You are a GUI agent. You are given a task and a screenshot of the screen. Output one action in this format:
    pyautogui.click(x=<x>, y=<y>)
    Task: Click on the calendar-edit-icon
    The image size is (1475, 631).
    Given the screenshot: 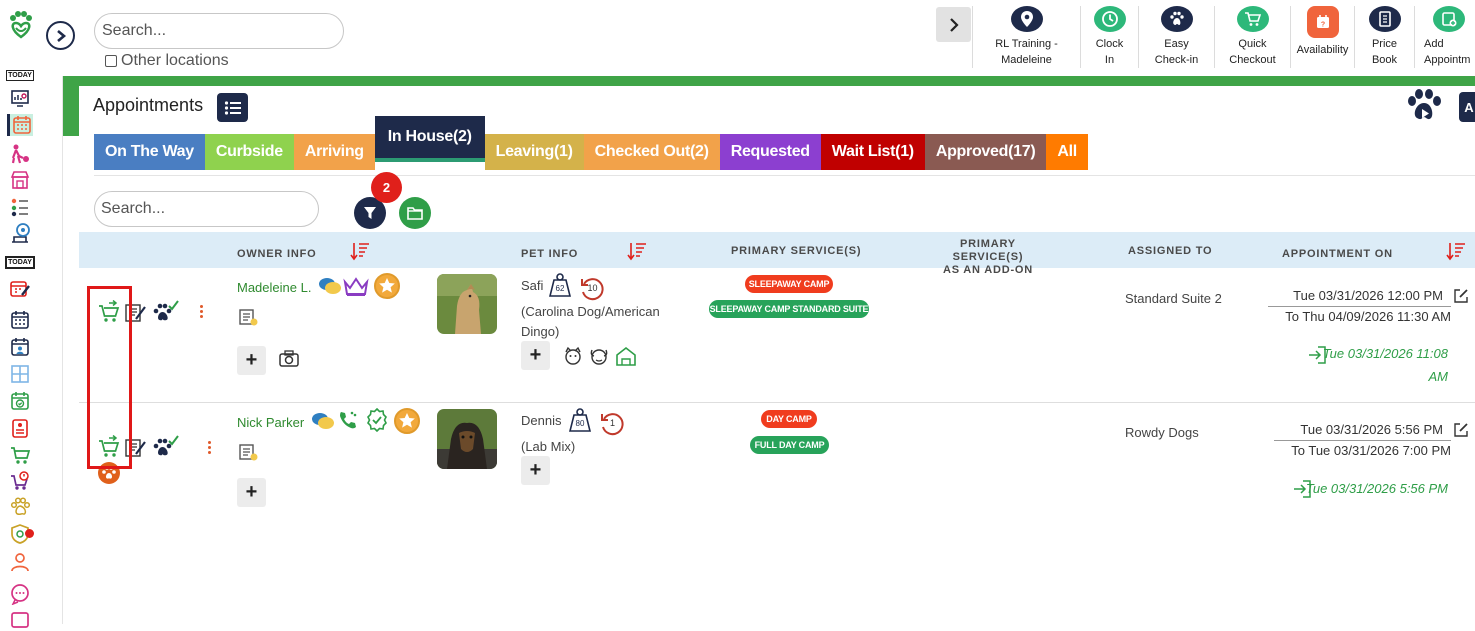 What is the action you would take?
    pyautogui.click(x=20, y=289)
    